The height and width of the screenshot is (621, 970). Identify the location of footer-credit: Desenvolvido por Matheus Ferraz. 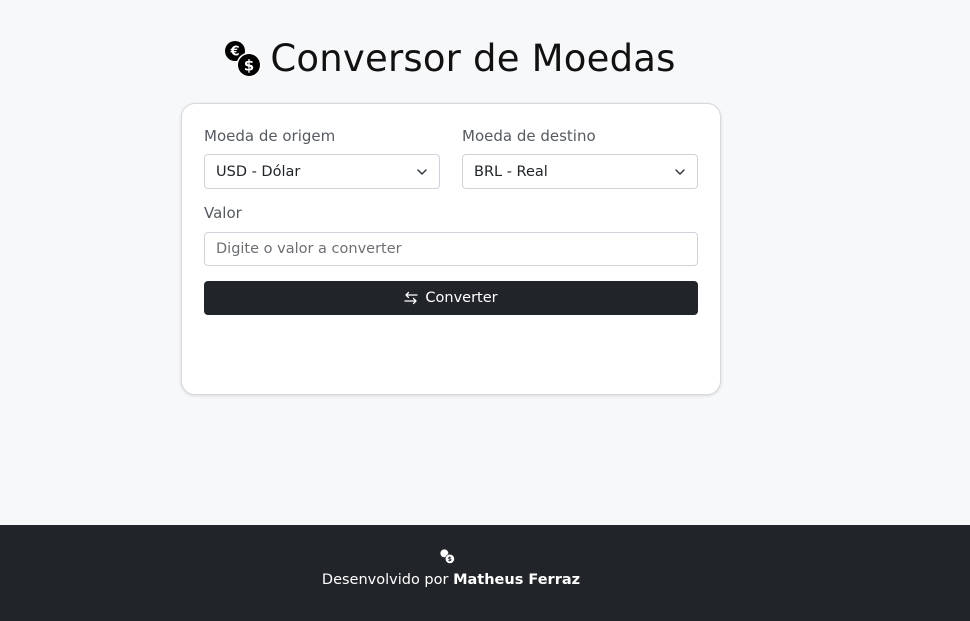
(451, 580).